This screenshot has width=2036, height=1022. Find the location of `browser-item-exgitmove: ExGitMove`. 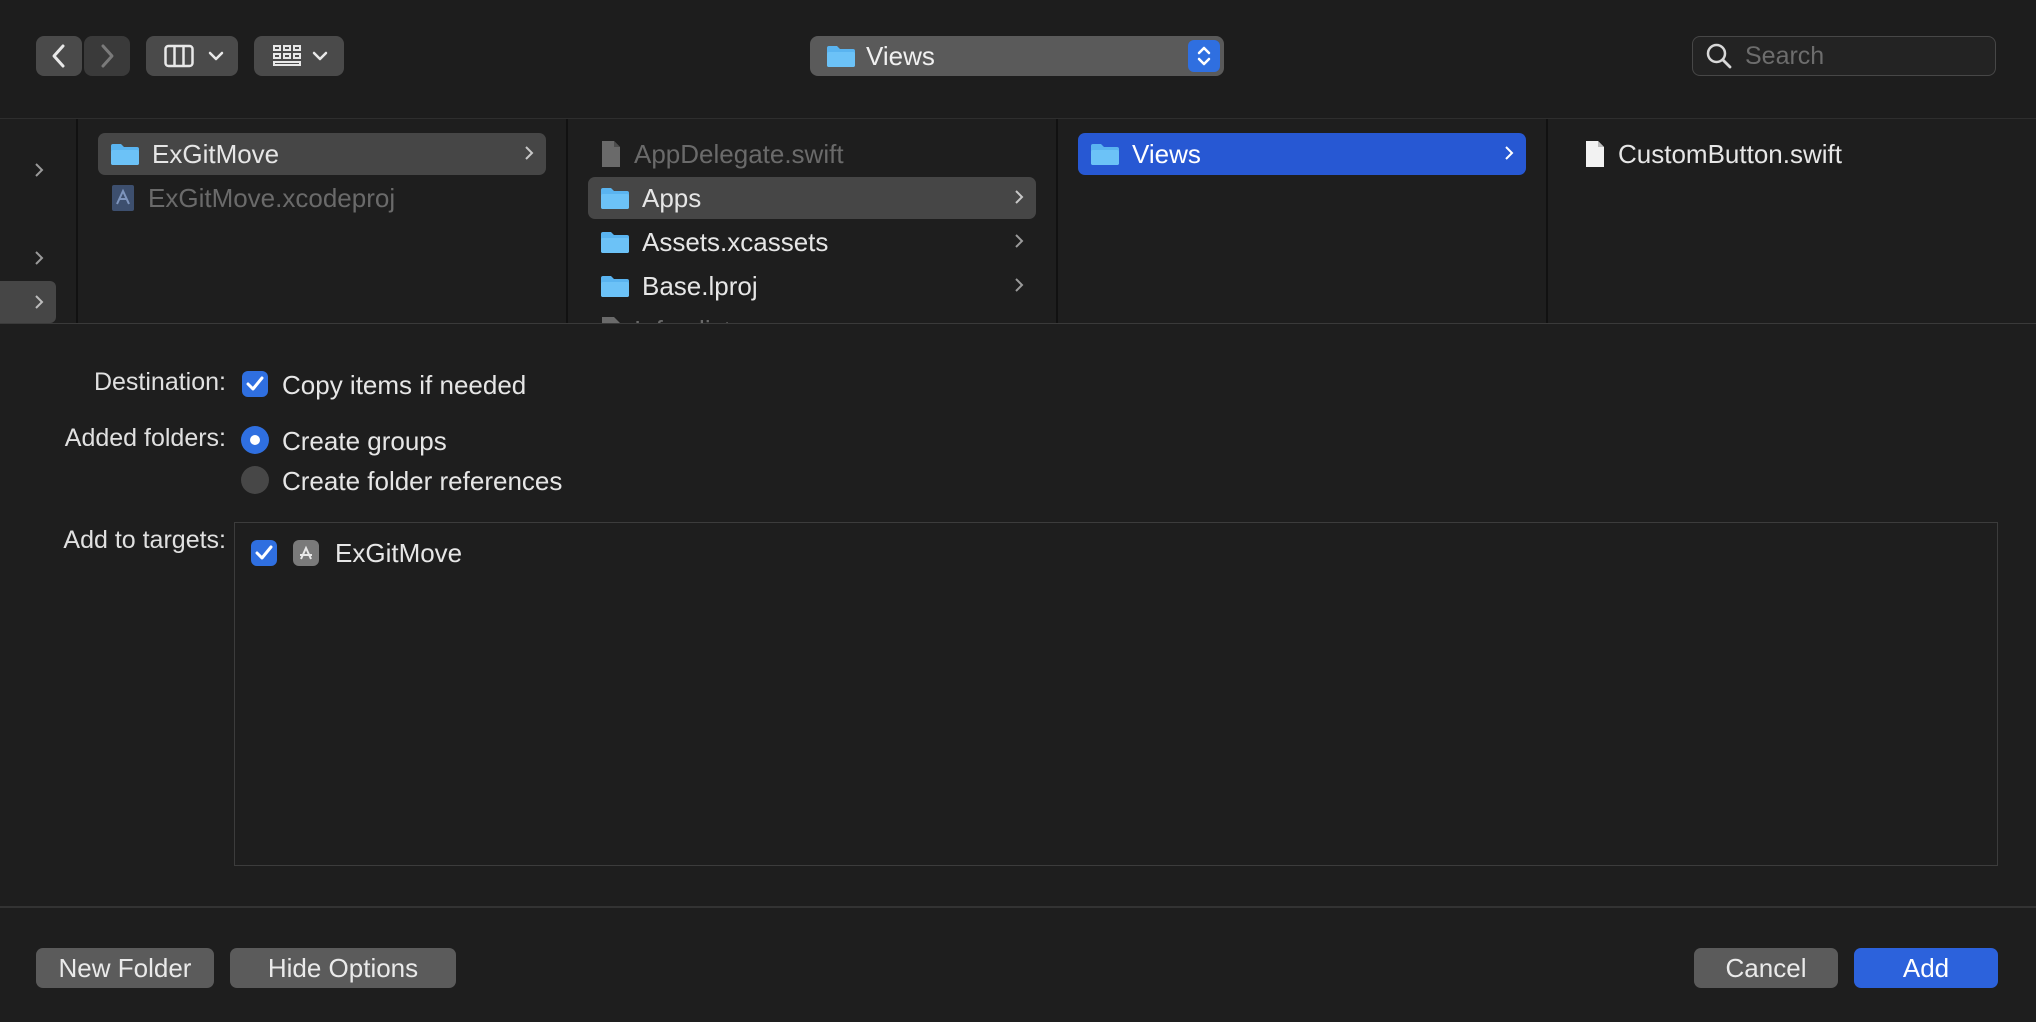

browser-item-exgitmove: ExGitMove is located at coordinates (322, 154).